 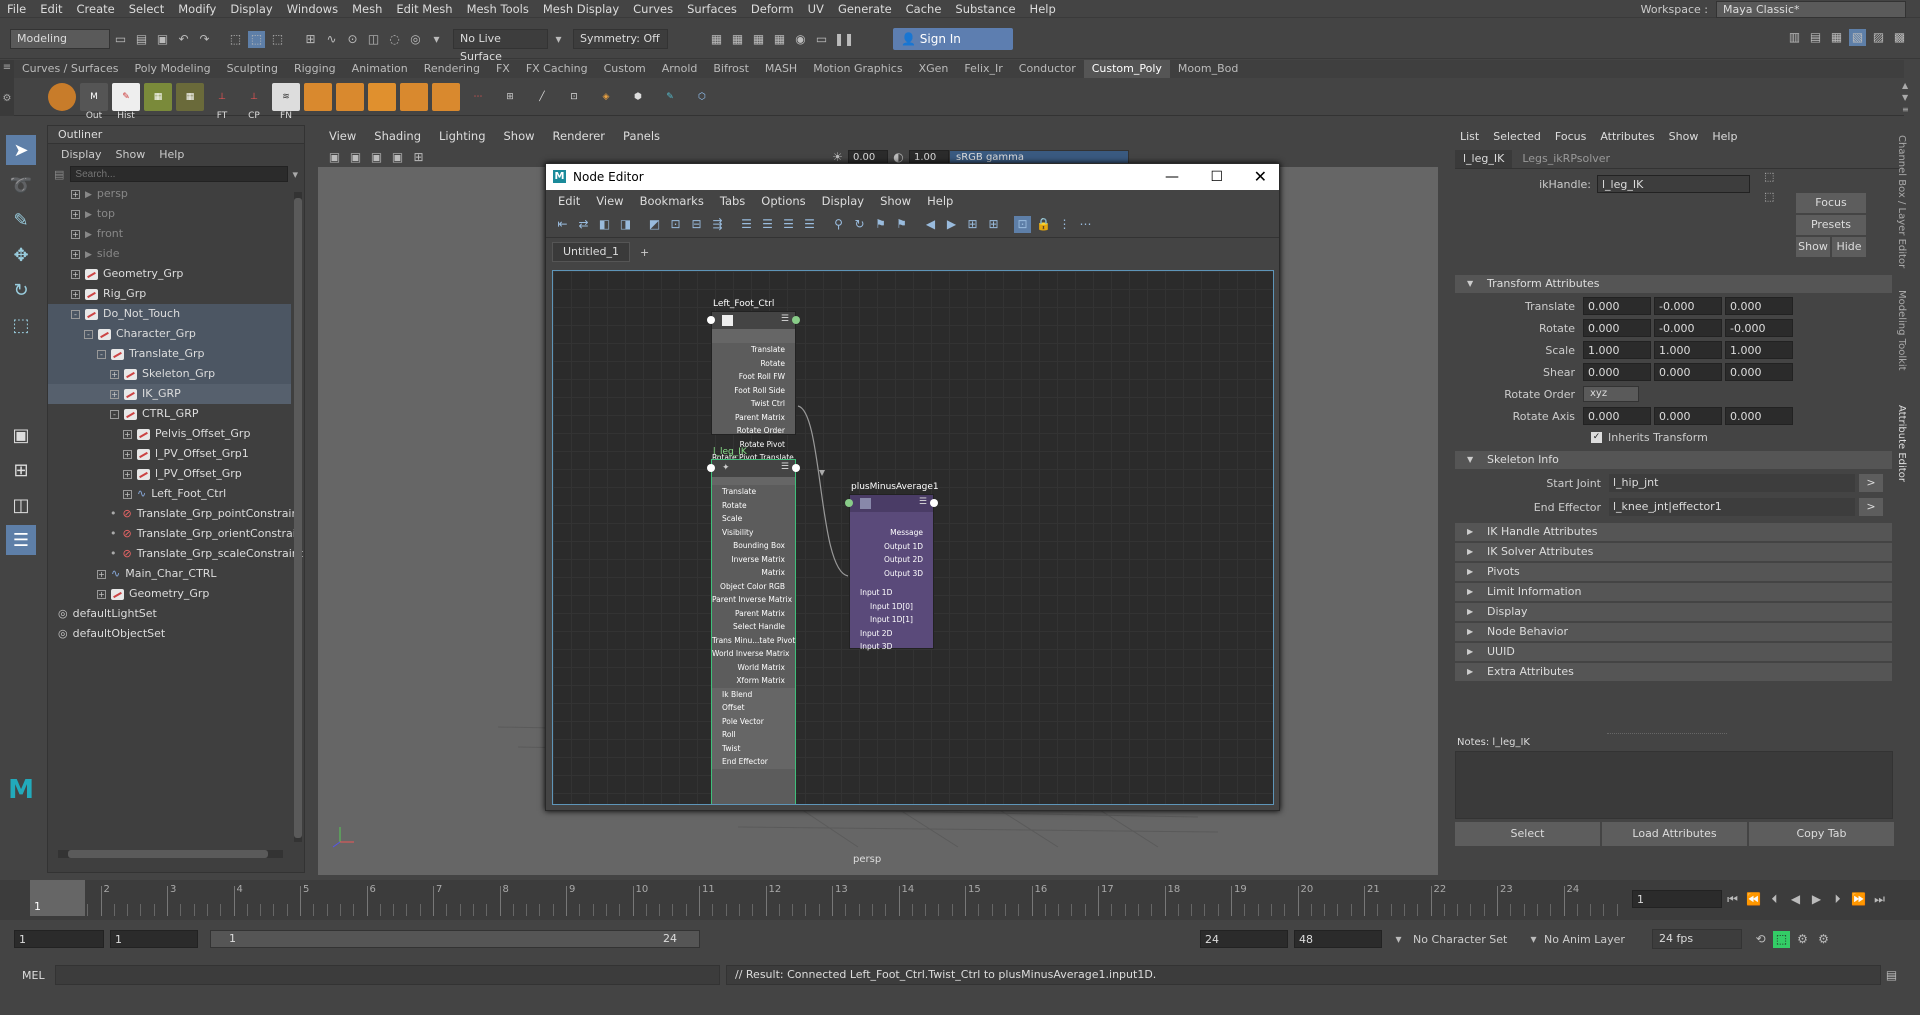 What do you see at coordinates (930, 224) in the screenshot?
I see `prev-bookmark-icon: ◀` at bounding box center [930, 224].